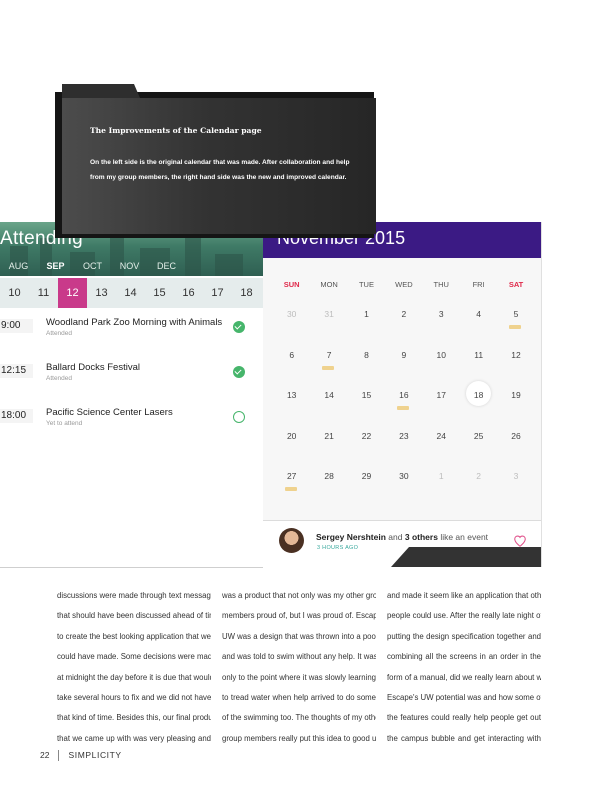 Image resolution: width=612 pixels, height=792 pixels. I want to click on date-number: 30, so click(404, 476).